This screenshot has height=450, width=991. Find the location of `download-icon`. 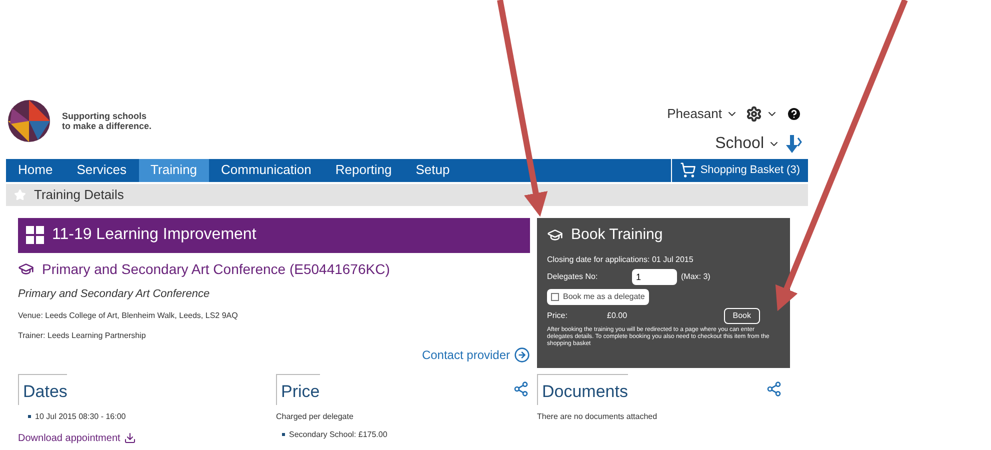

download-icon is located at coordinates (130, 438).